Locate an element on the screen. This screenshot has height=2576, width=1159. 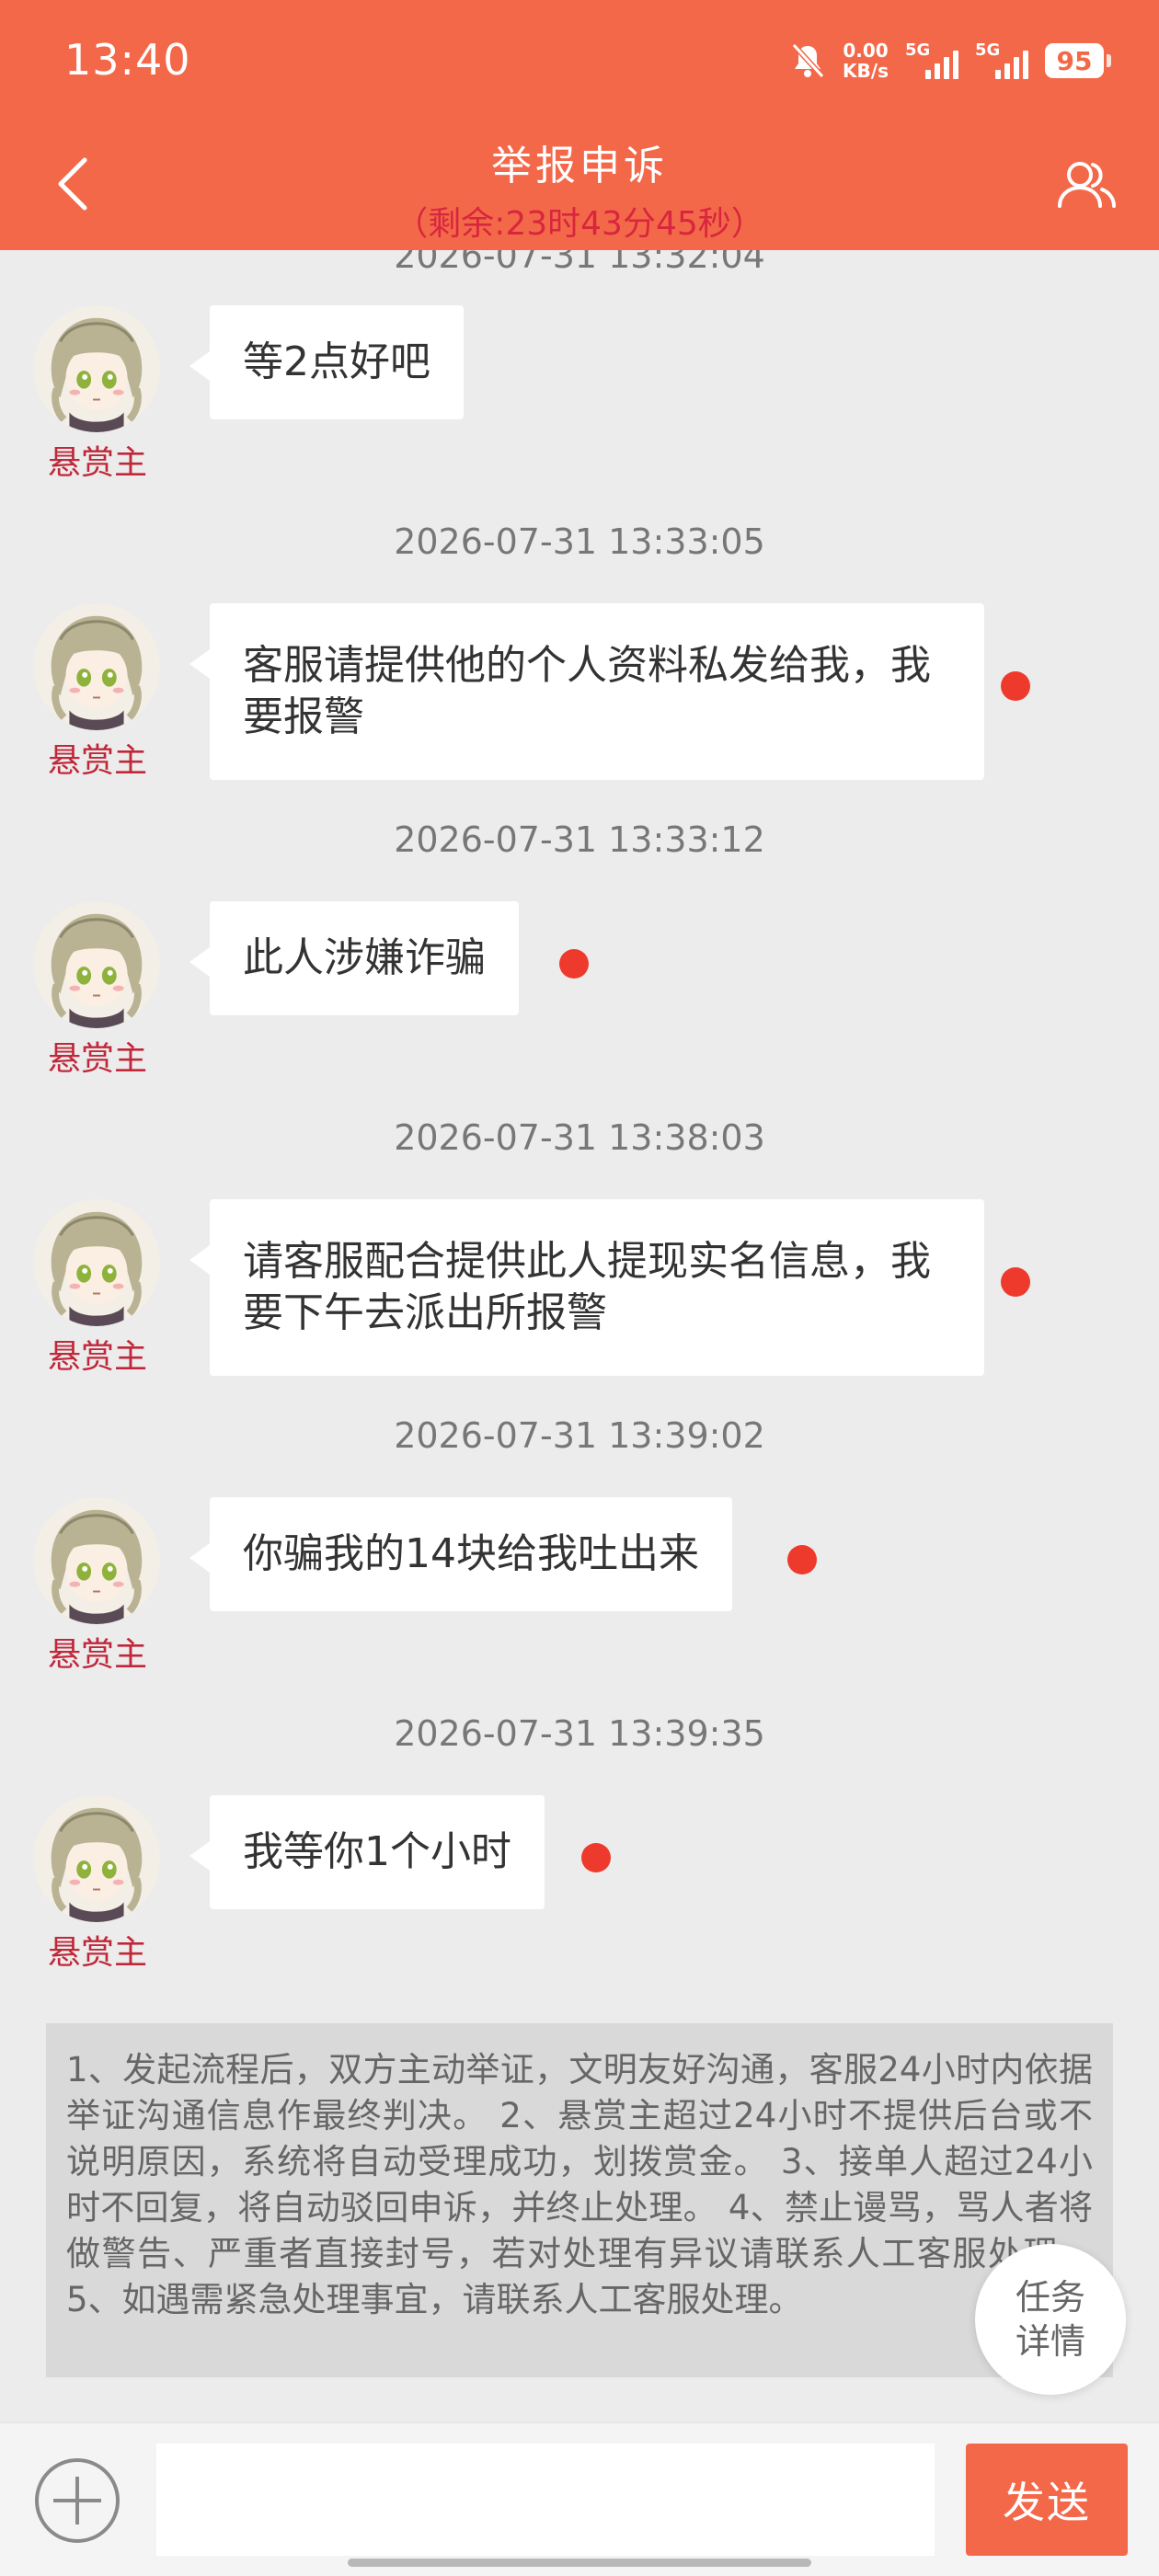
network-speed: 0.00 KB/s is located at coordinates (866, 61).